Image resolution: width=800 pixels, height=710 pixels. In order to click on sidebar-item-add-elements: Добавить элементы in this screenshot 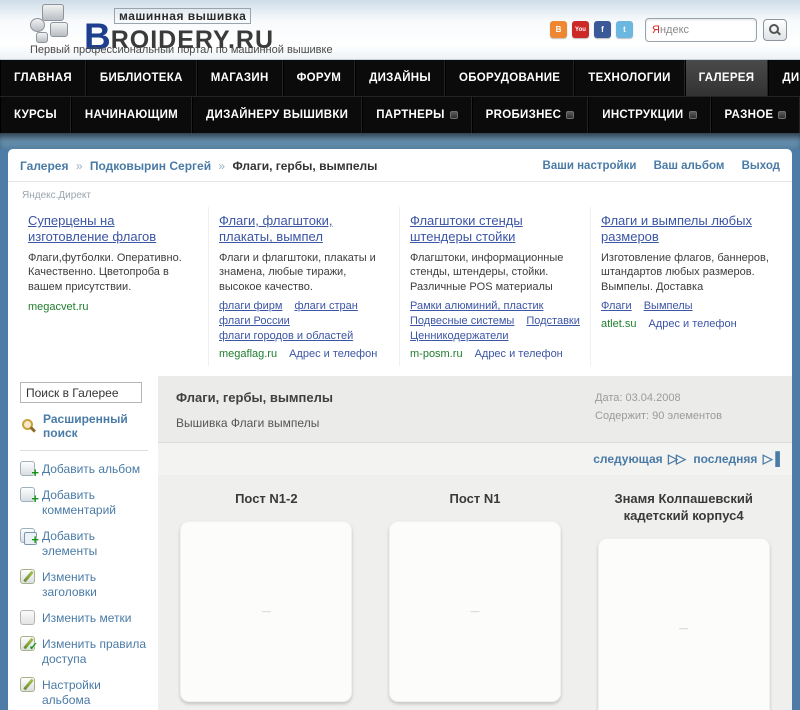, I will do `click(86, 543)`.